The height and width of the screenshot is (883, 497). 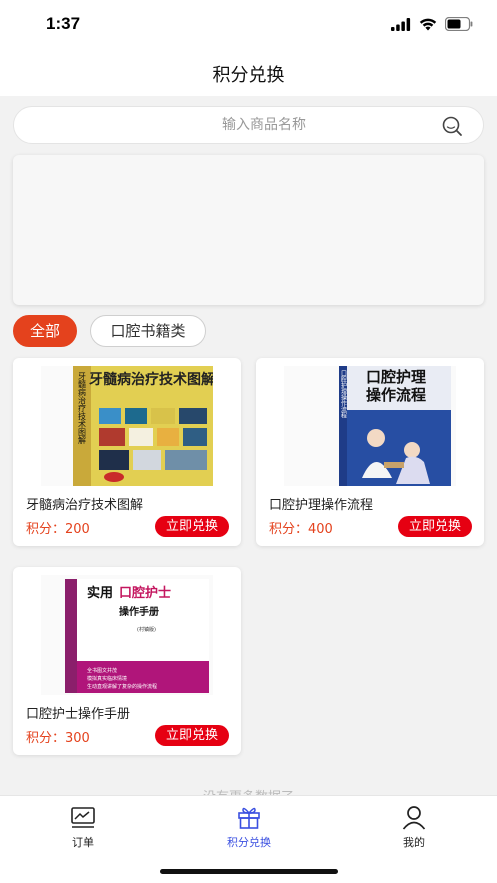 What do you see at coordinates (122, 686) in the screenshot?
I see `book-cover-bullet: 生动直观讲解了复杂的操作流程` at bounding box center [122, 686].